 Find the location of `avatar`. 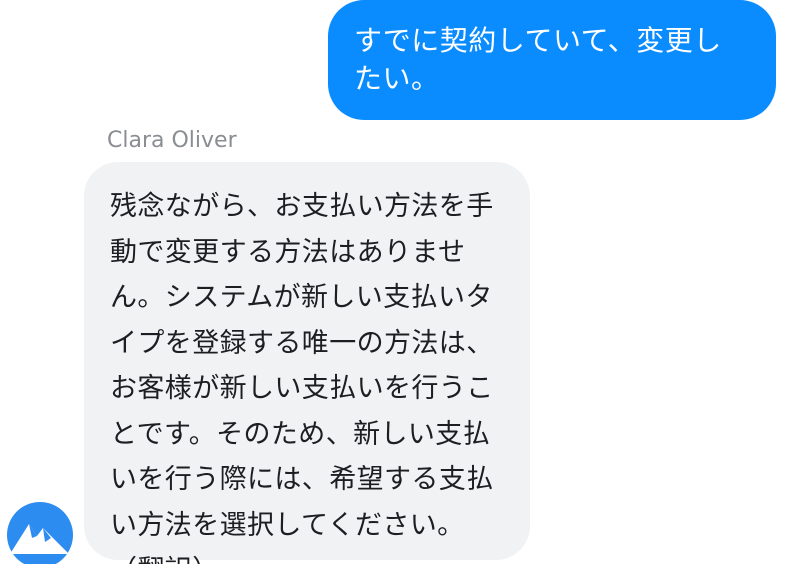

avatar is located at coordinates (40, 533).